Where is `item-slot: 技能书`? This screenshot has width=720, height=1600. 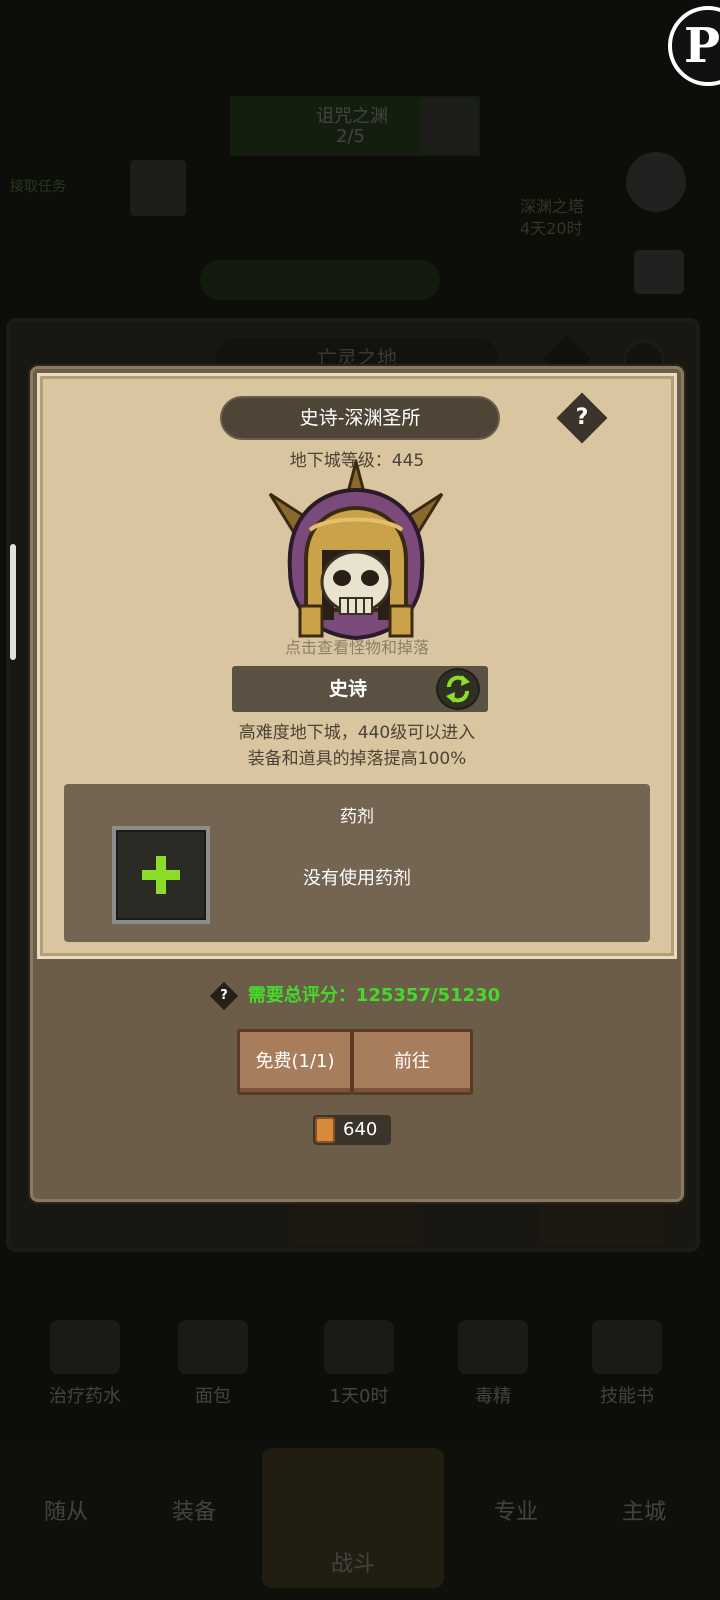
item-slot: 技能书 is located at coordinates (627, 1364).